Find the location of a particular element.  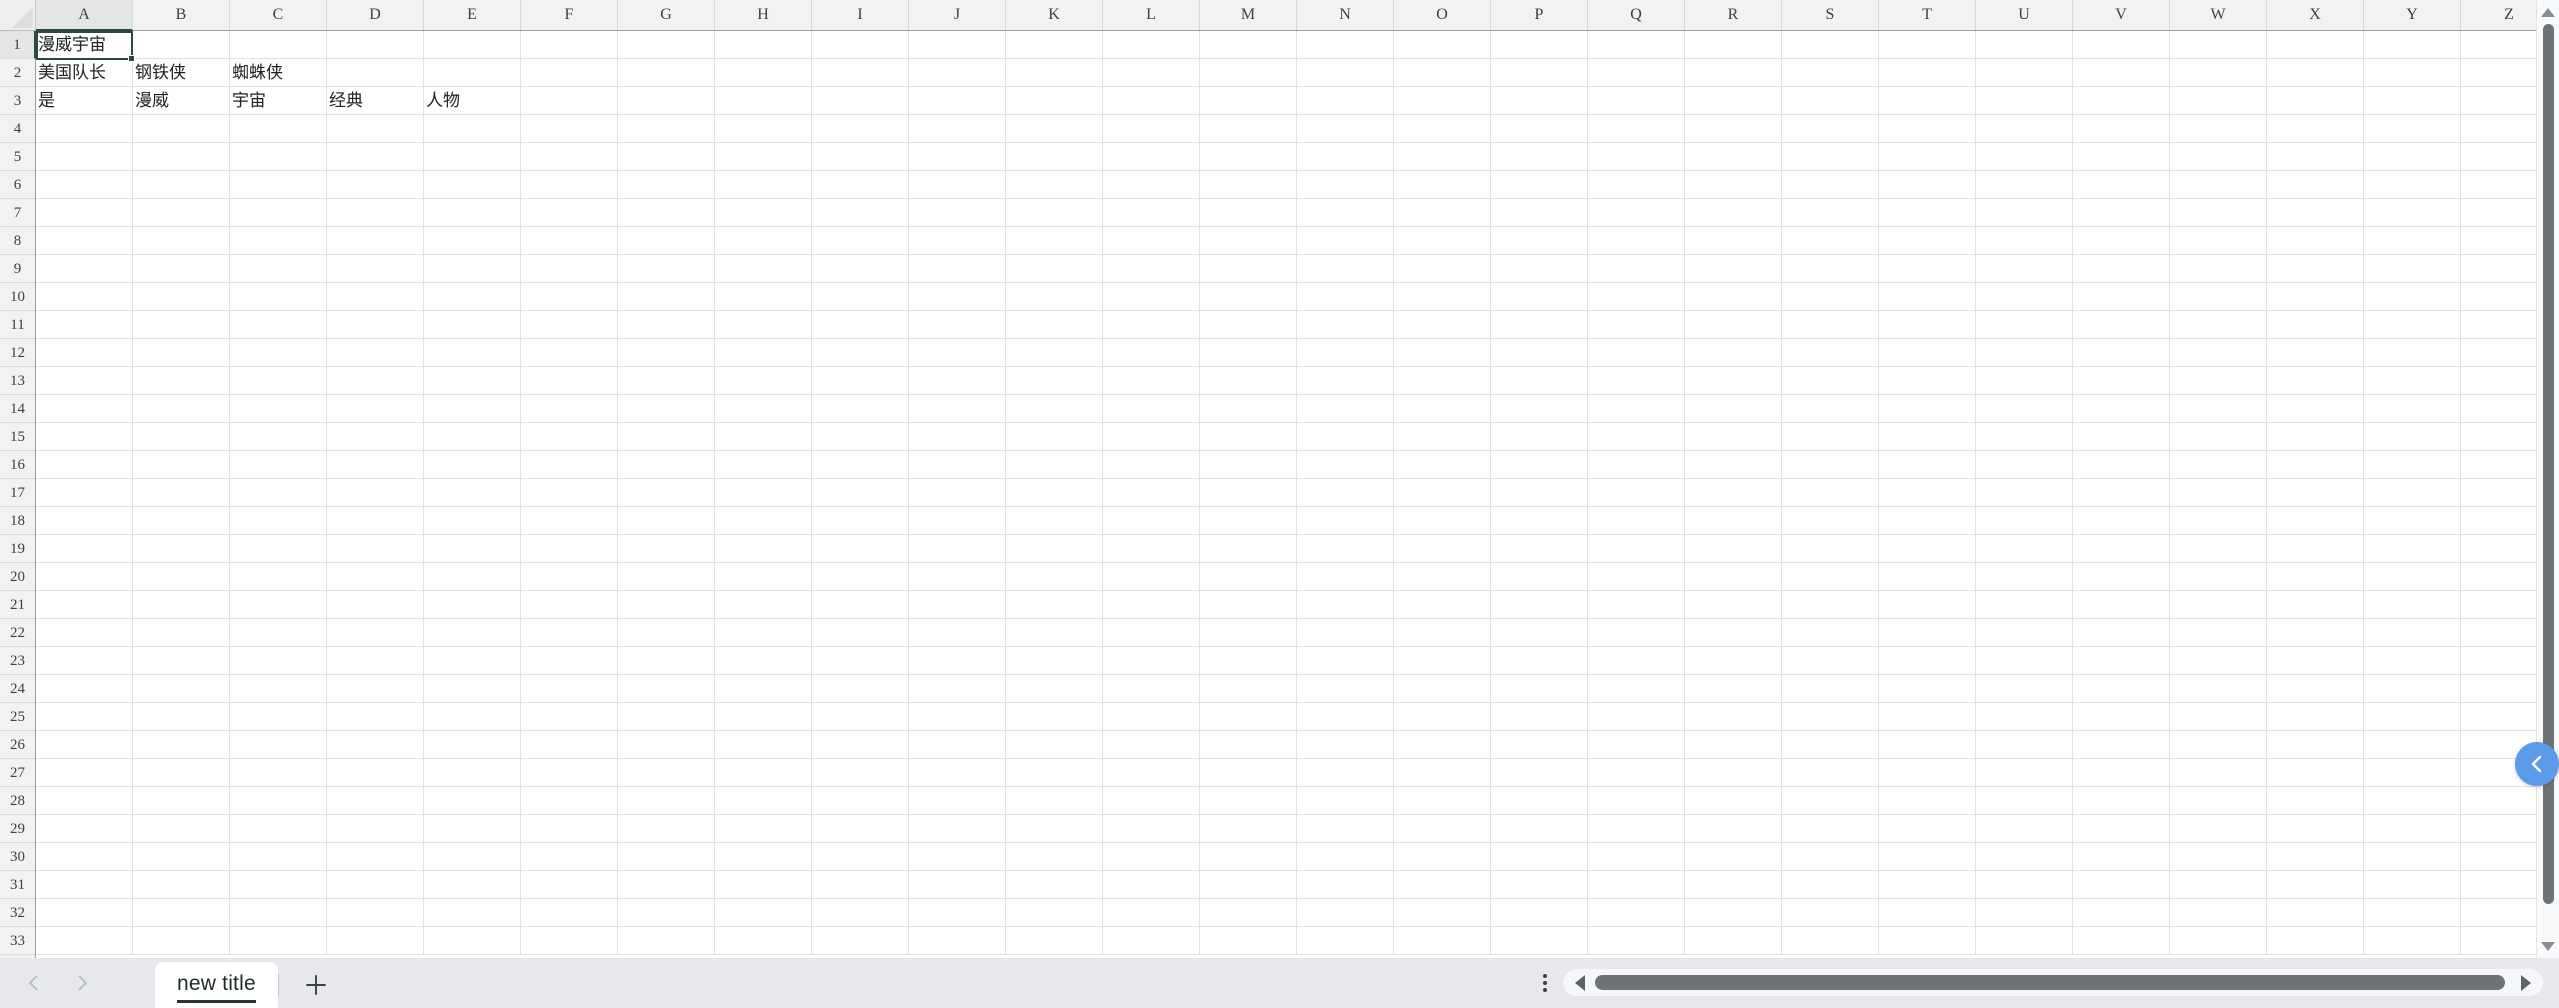

cell-N30 is located at coordinates (1345, 857).